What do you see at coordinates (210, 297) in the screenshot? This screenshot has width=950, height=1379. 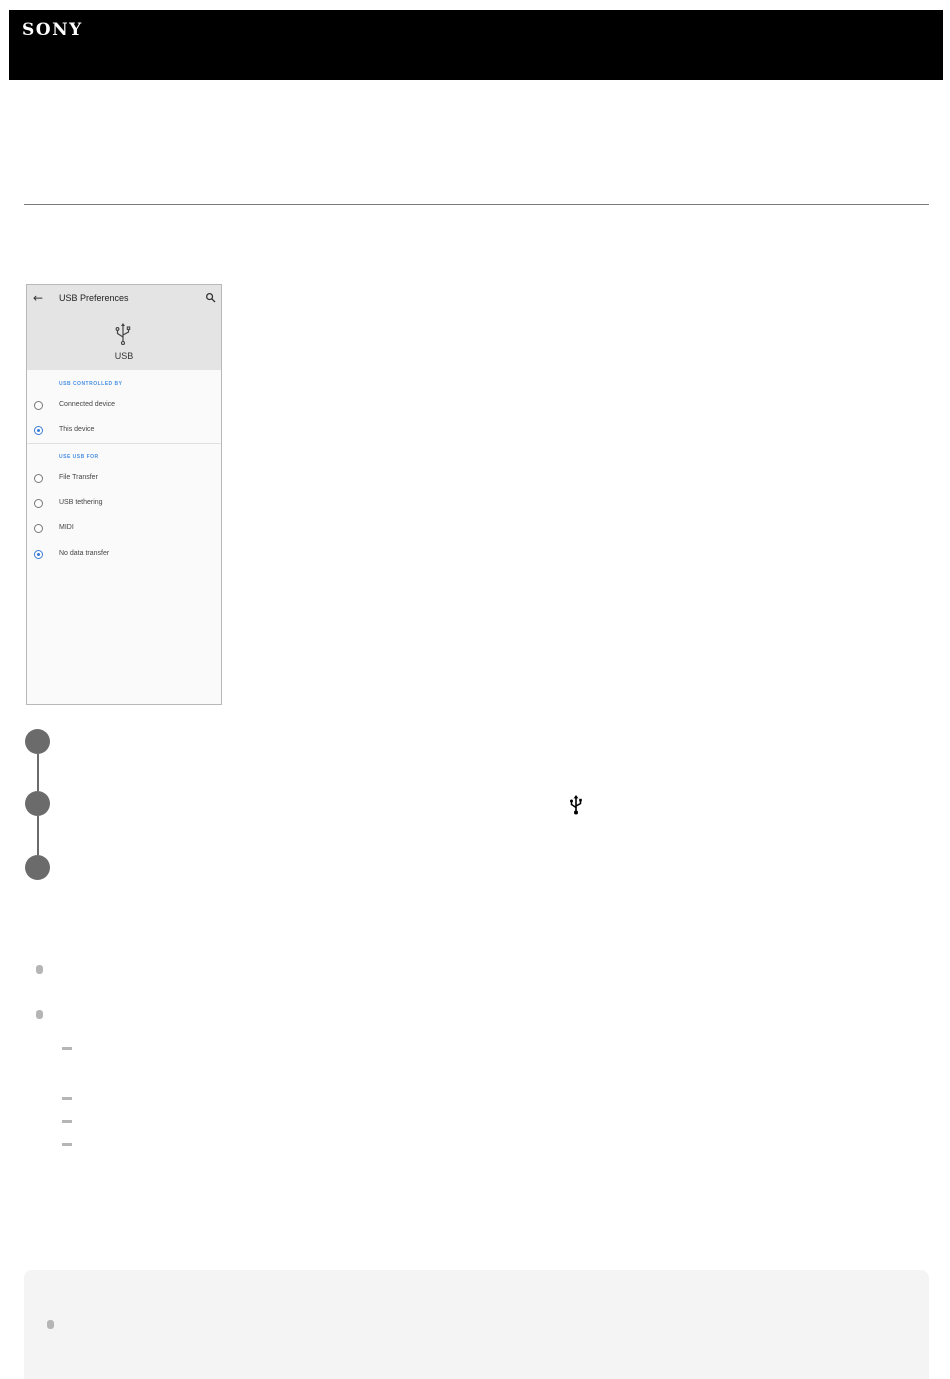 I see `search-icon` at bounding box center [210, 297].